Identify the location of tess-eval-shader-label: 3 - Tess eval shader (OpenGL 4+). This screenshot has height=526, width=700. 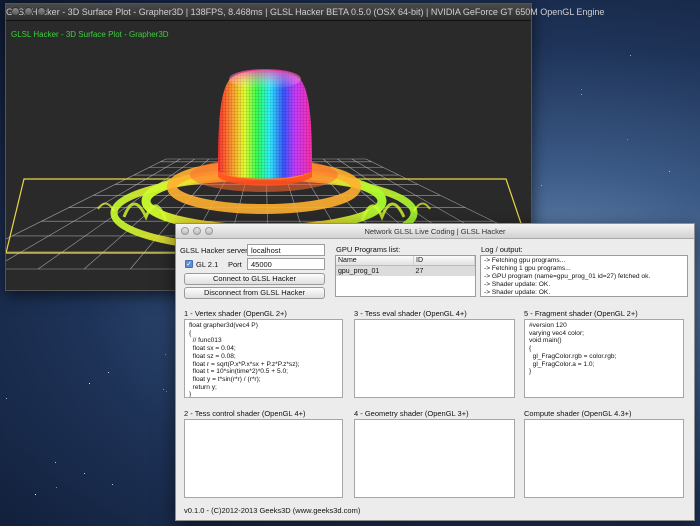
(410, 313).